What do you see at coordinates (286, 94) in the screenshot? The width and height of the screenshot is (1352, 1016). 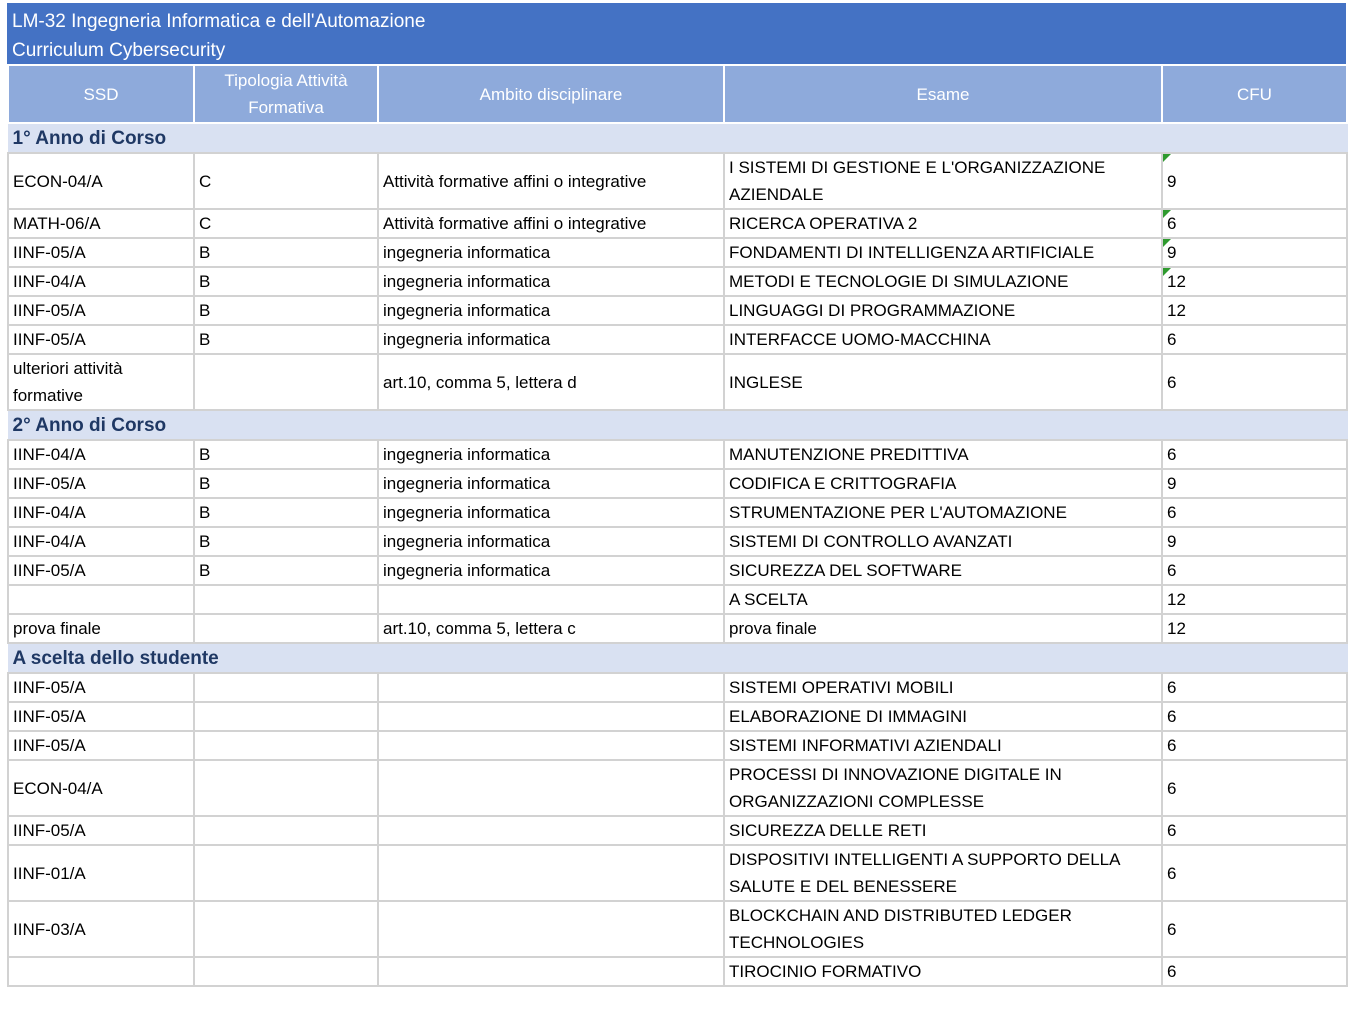 I see `header-tipologia: Tipologia Attività Formativa` at bounding box center [286, 94].